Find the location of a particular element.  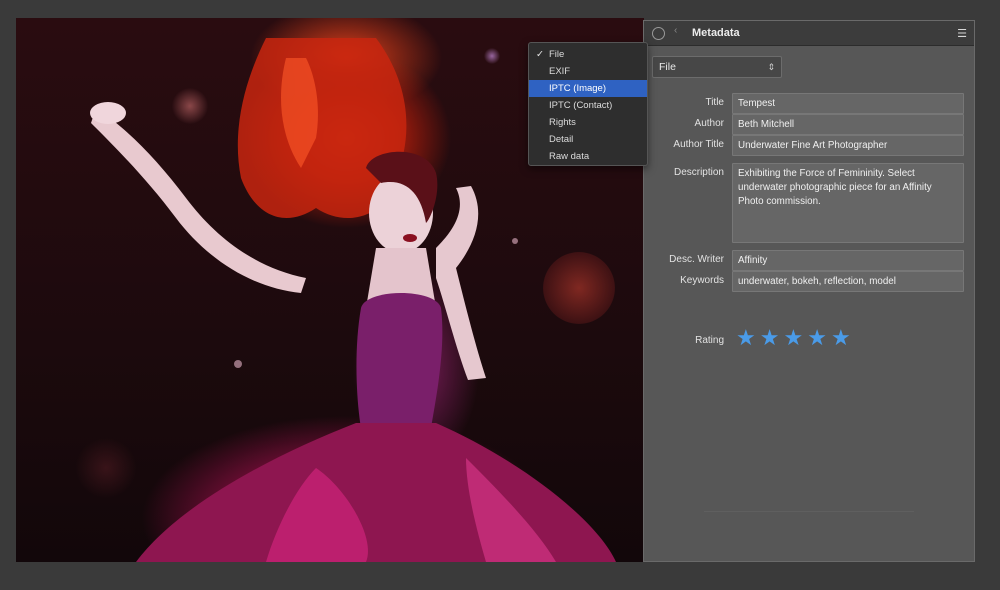

updown-arrows-icon: ⇕ is located at coordinates (771, 67).